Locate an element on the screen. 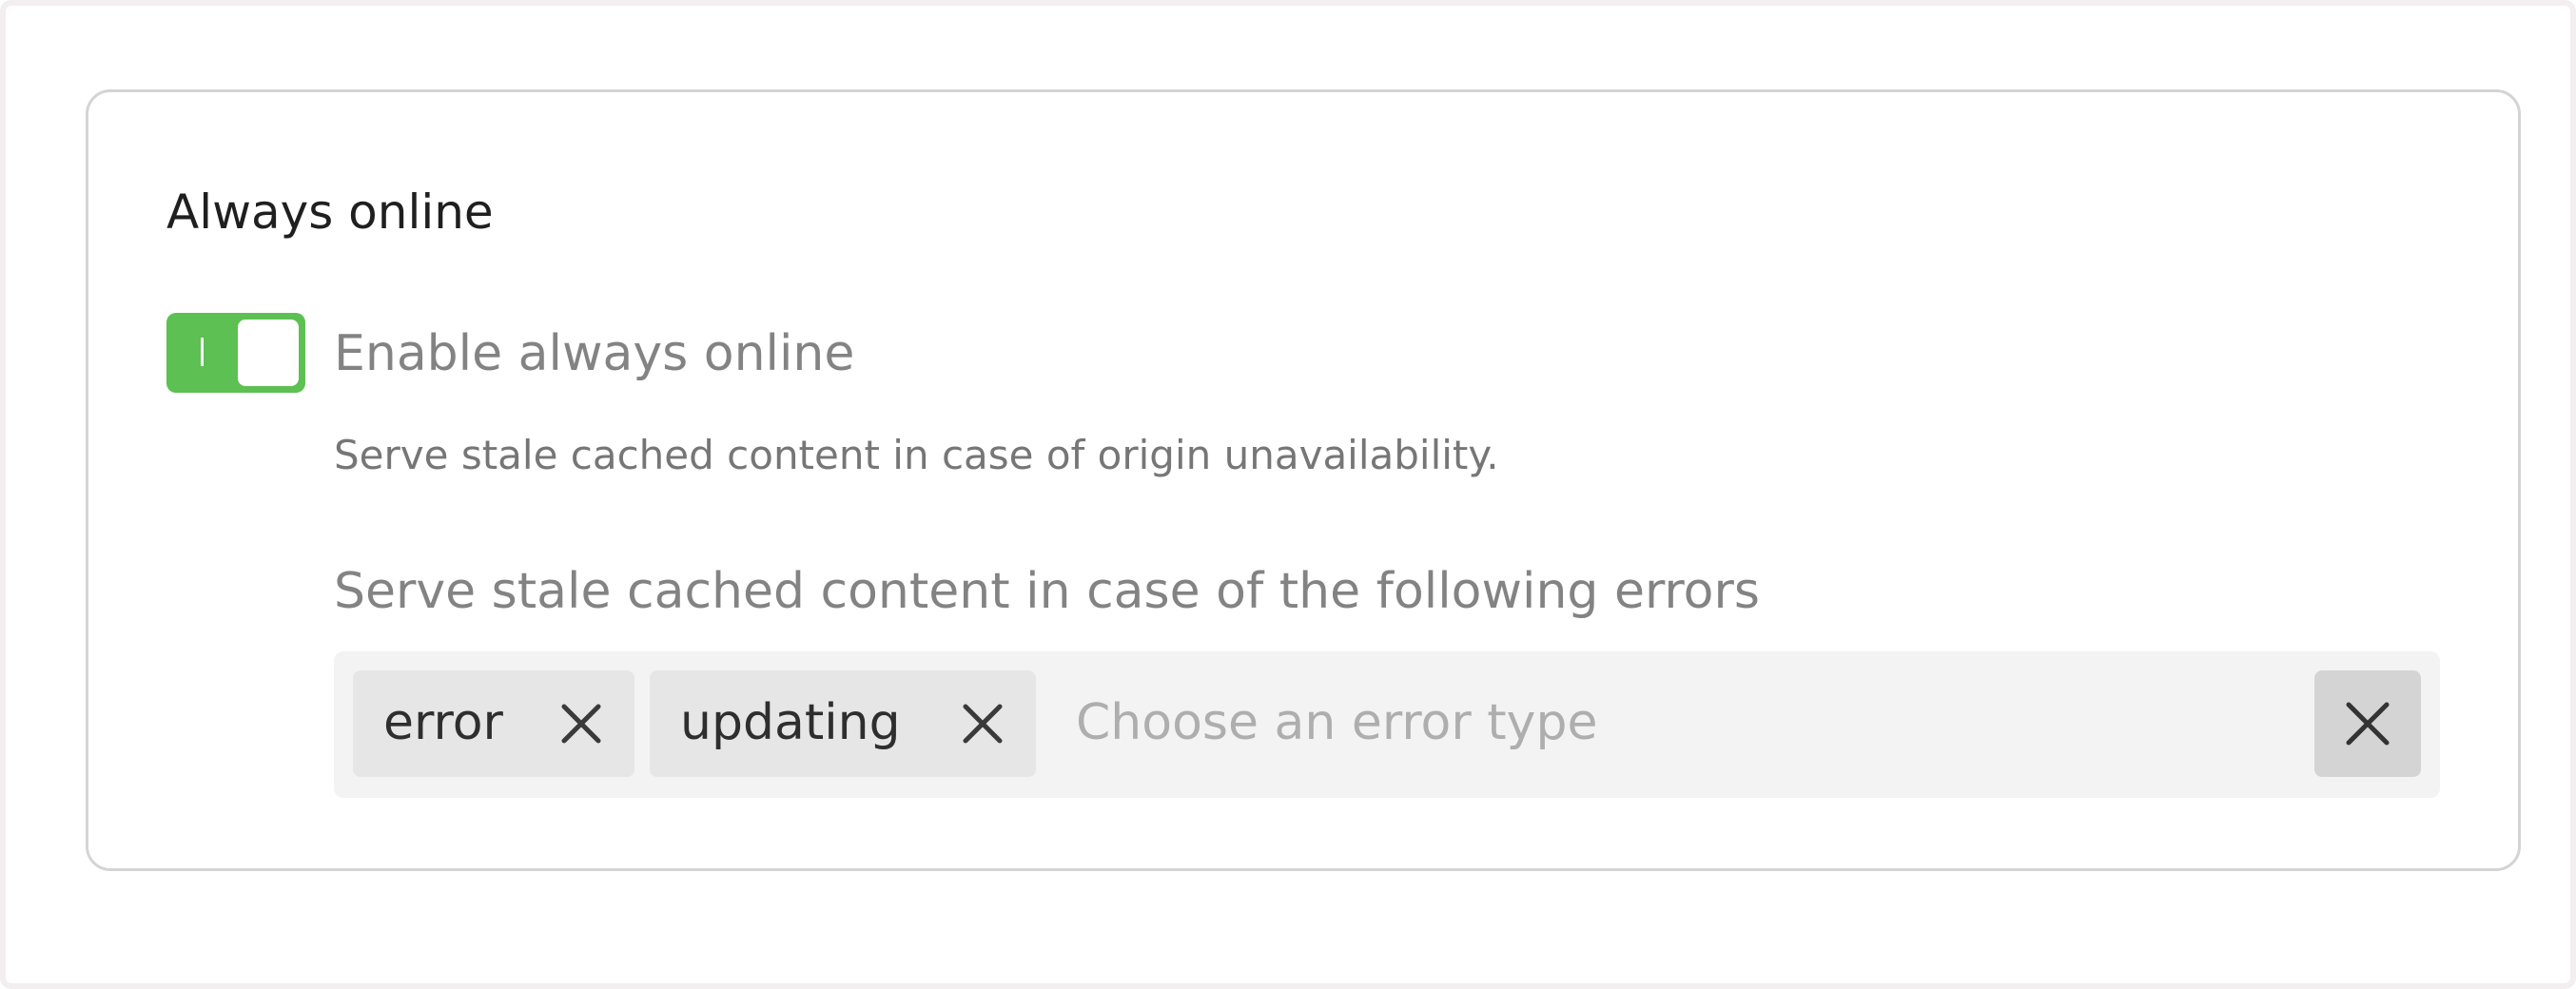  tag-label: updating is located at coordinates (791, 722).